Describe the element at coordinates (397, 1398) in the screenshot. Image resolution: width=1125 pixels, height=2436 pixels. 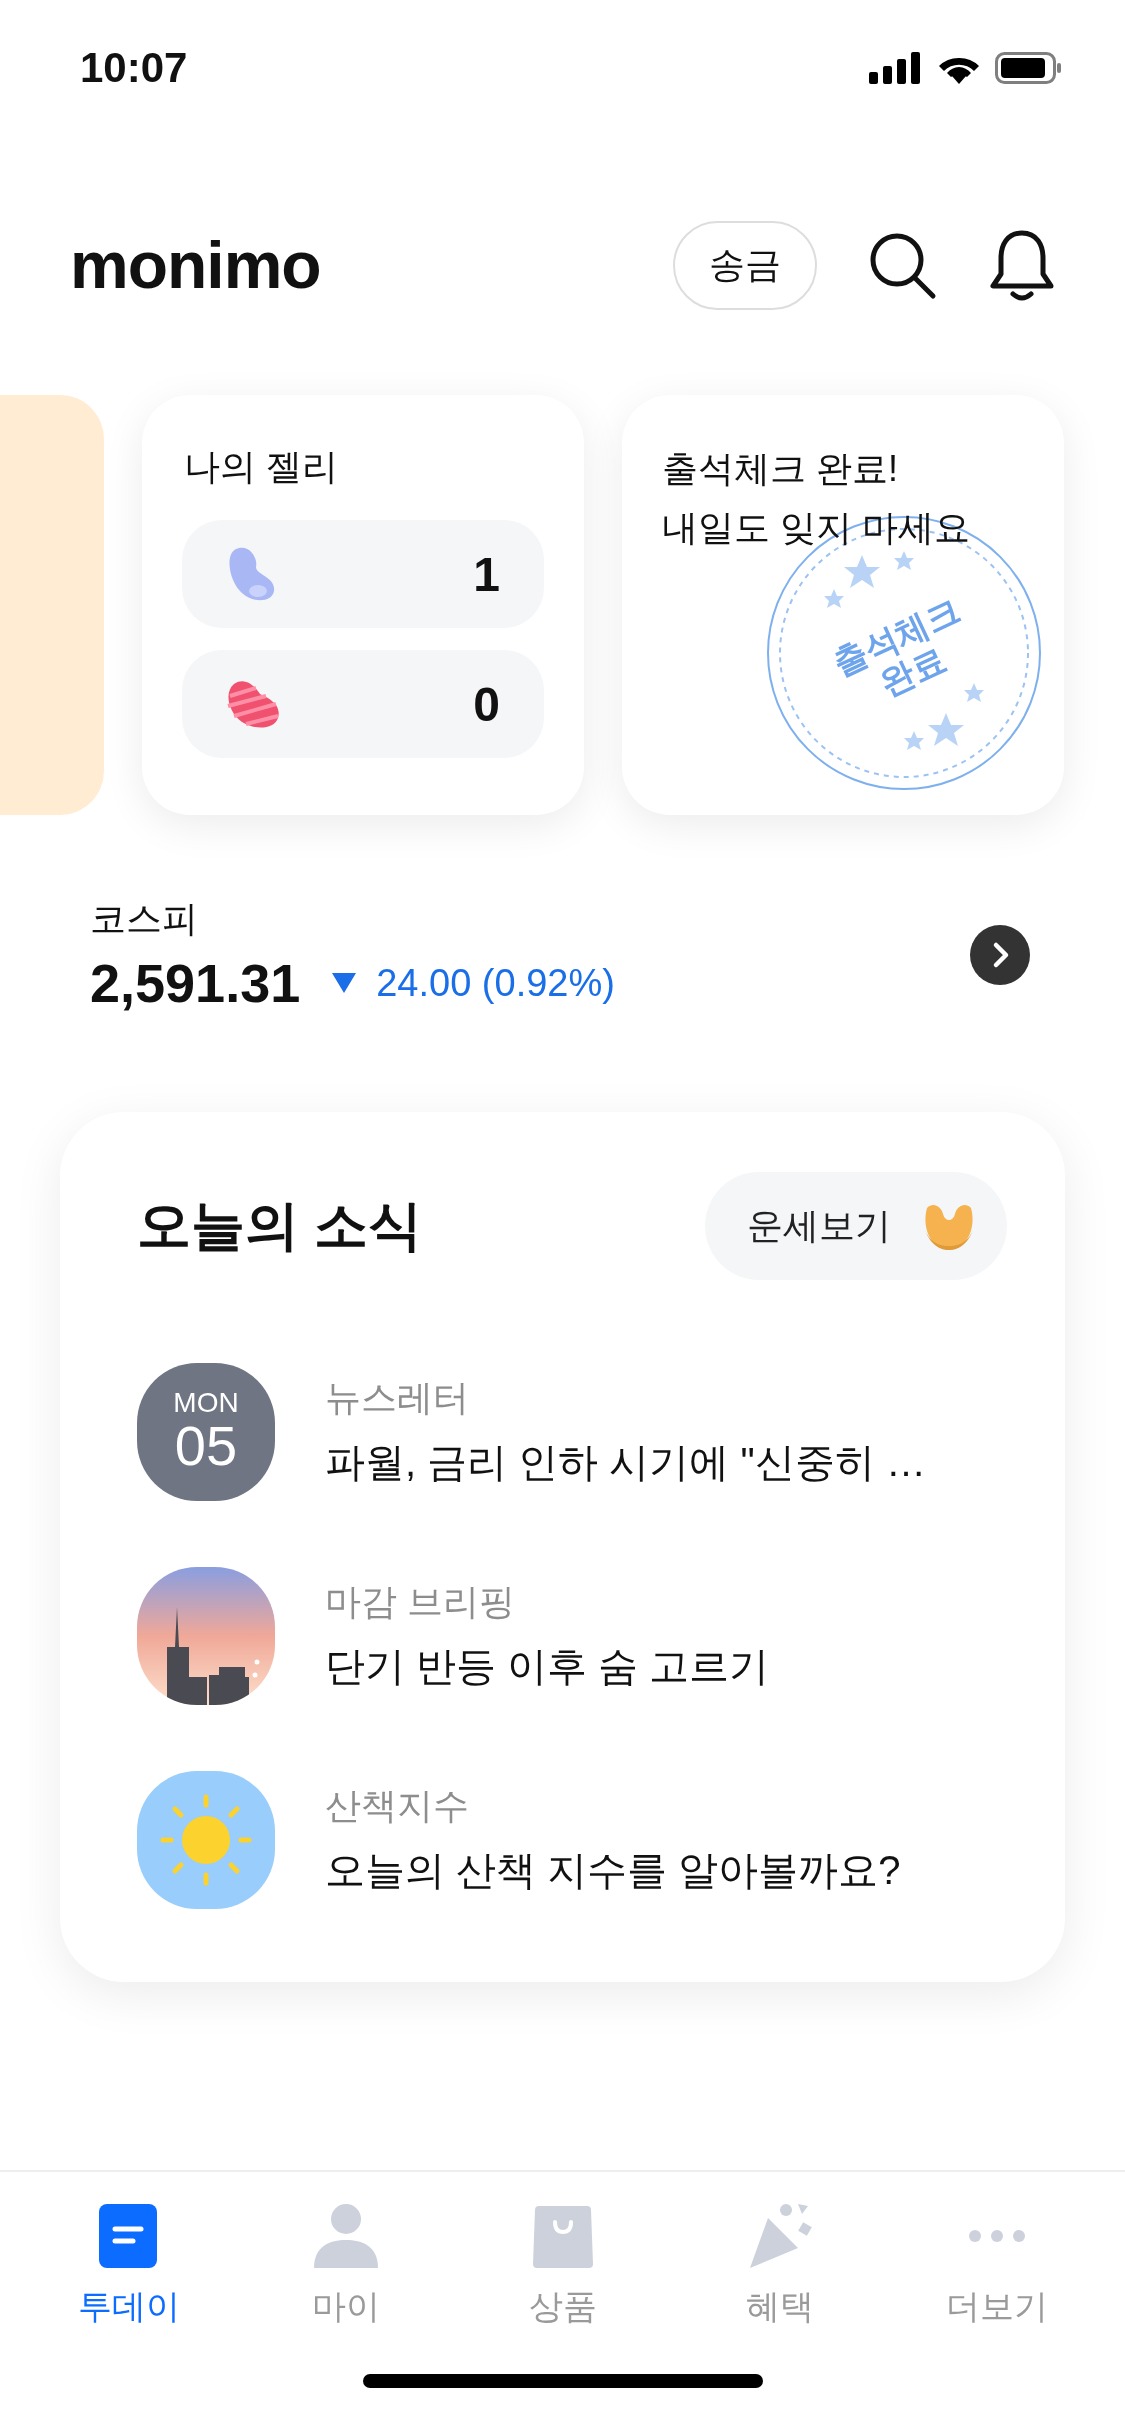
I see `news-category: 뉴스레터` at that location.